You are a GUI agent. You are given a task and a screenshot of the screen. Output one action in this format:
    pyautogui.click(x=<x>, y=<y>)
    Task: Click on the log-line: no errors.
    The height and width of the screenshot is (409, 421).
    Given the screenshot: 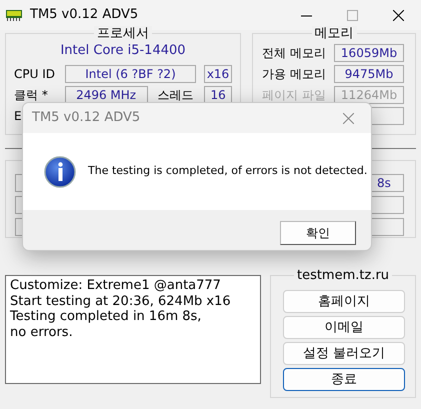 What is the action you would take?
    pyautogui.click(x=42, y=332)
    